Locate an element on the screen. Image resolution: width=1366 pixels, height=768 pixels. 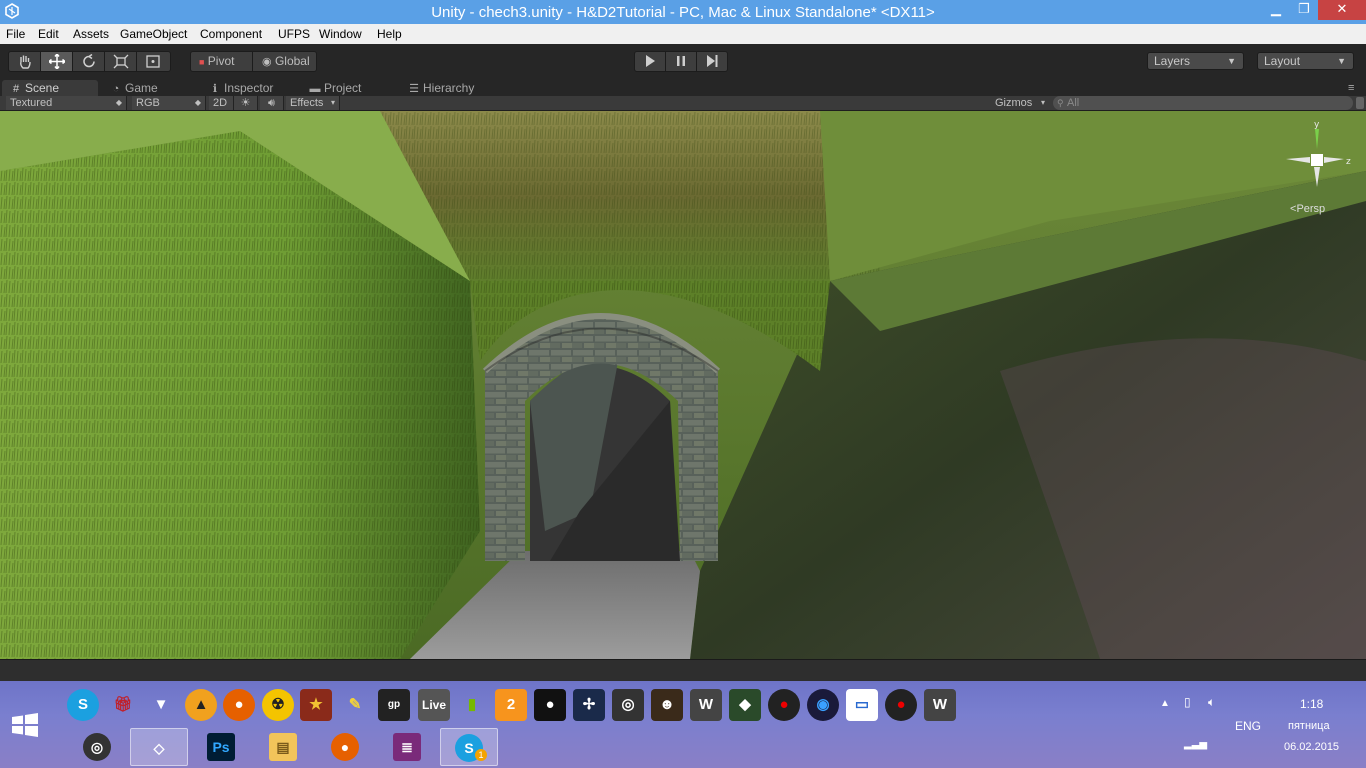
hand-tool-button is located at coordinates (25, 61).